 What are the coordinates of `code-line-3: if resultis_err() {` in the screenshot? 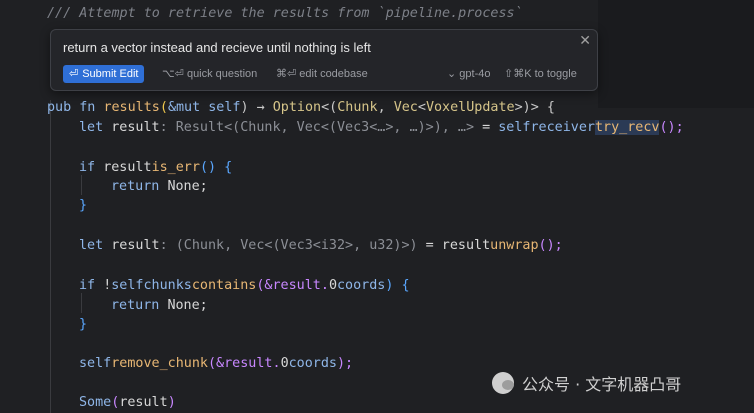 It's located at (155, 168).